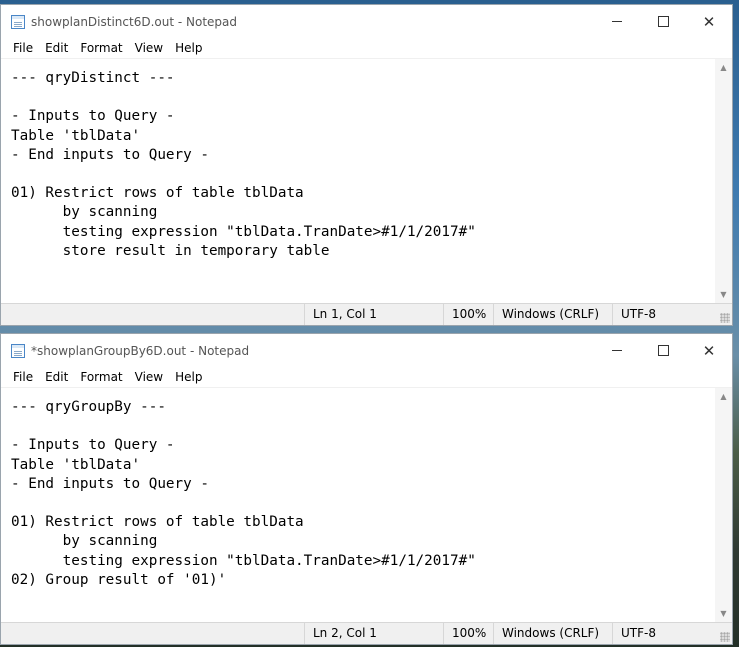 Image resolution: width=739 pixels, height=647 pixels. Describe the element at coordinates (140, 350) in the screenshot. I see `window-title: *showplanGroupBy6D.out - Notepad` at that location.